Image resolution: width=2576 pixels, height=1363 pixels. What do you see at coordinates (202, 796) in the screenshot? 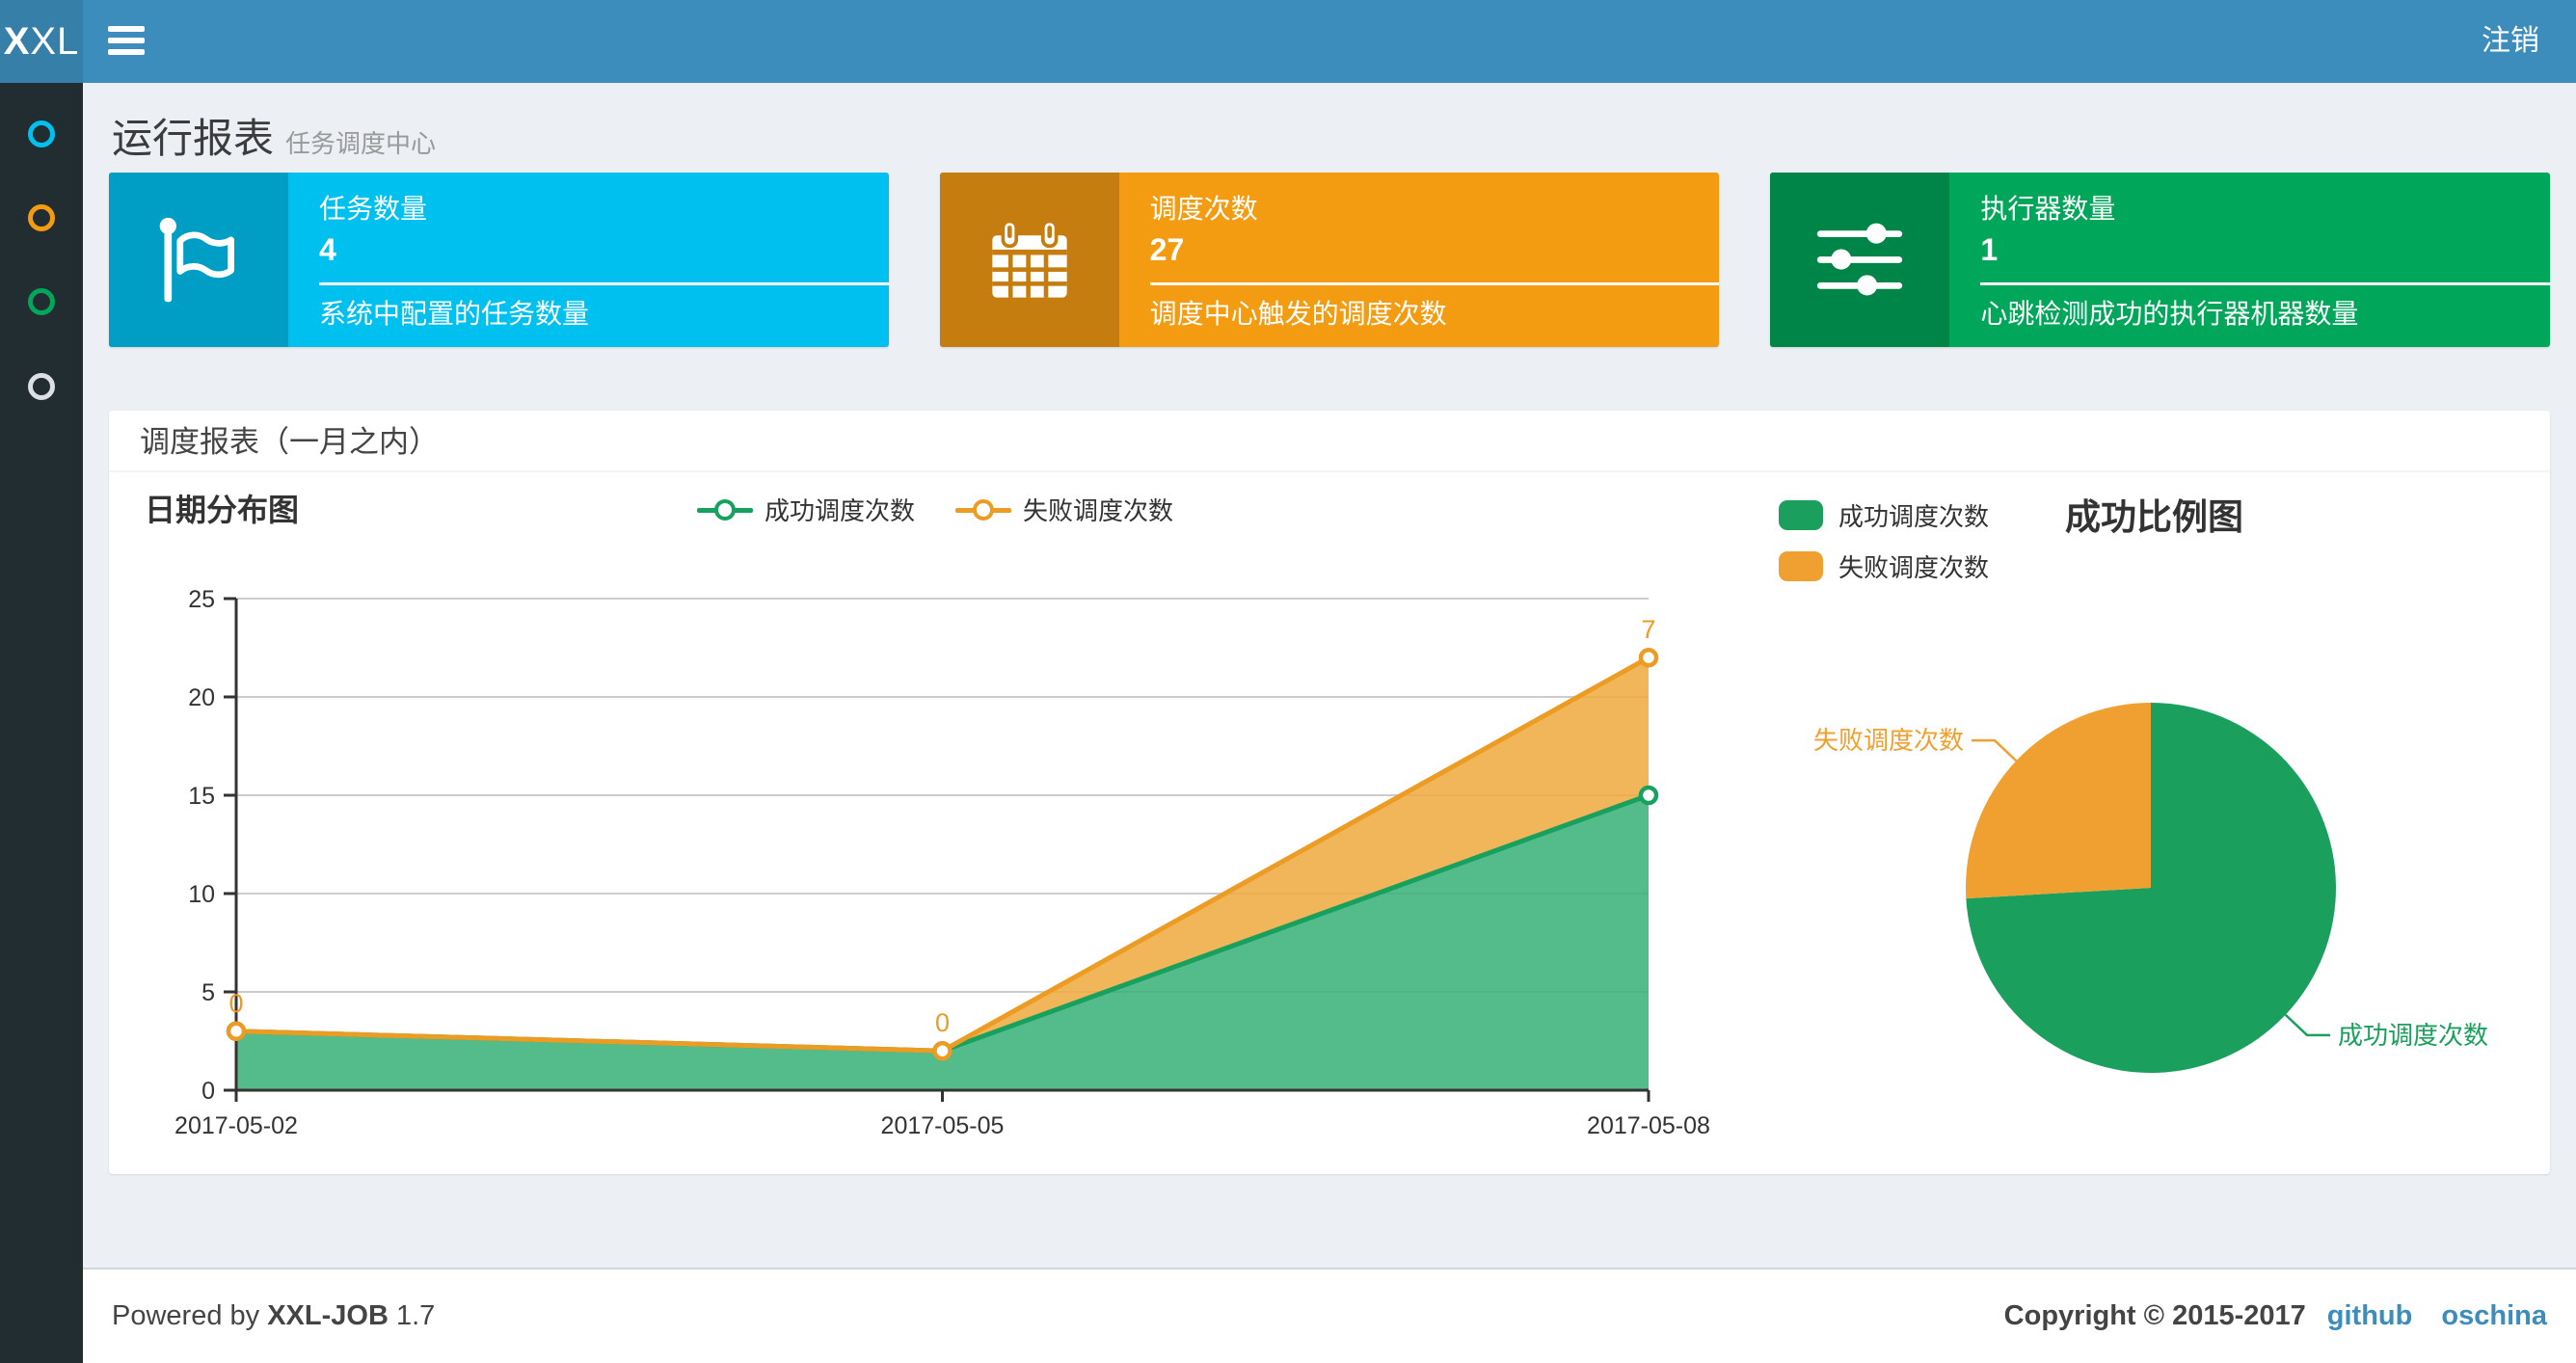
I see `svg-text: 15` at bounding box center [202, 796].